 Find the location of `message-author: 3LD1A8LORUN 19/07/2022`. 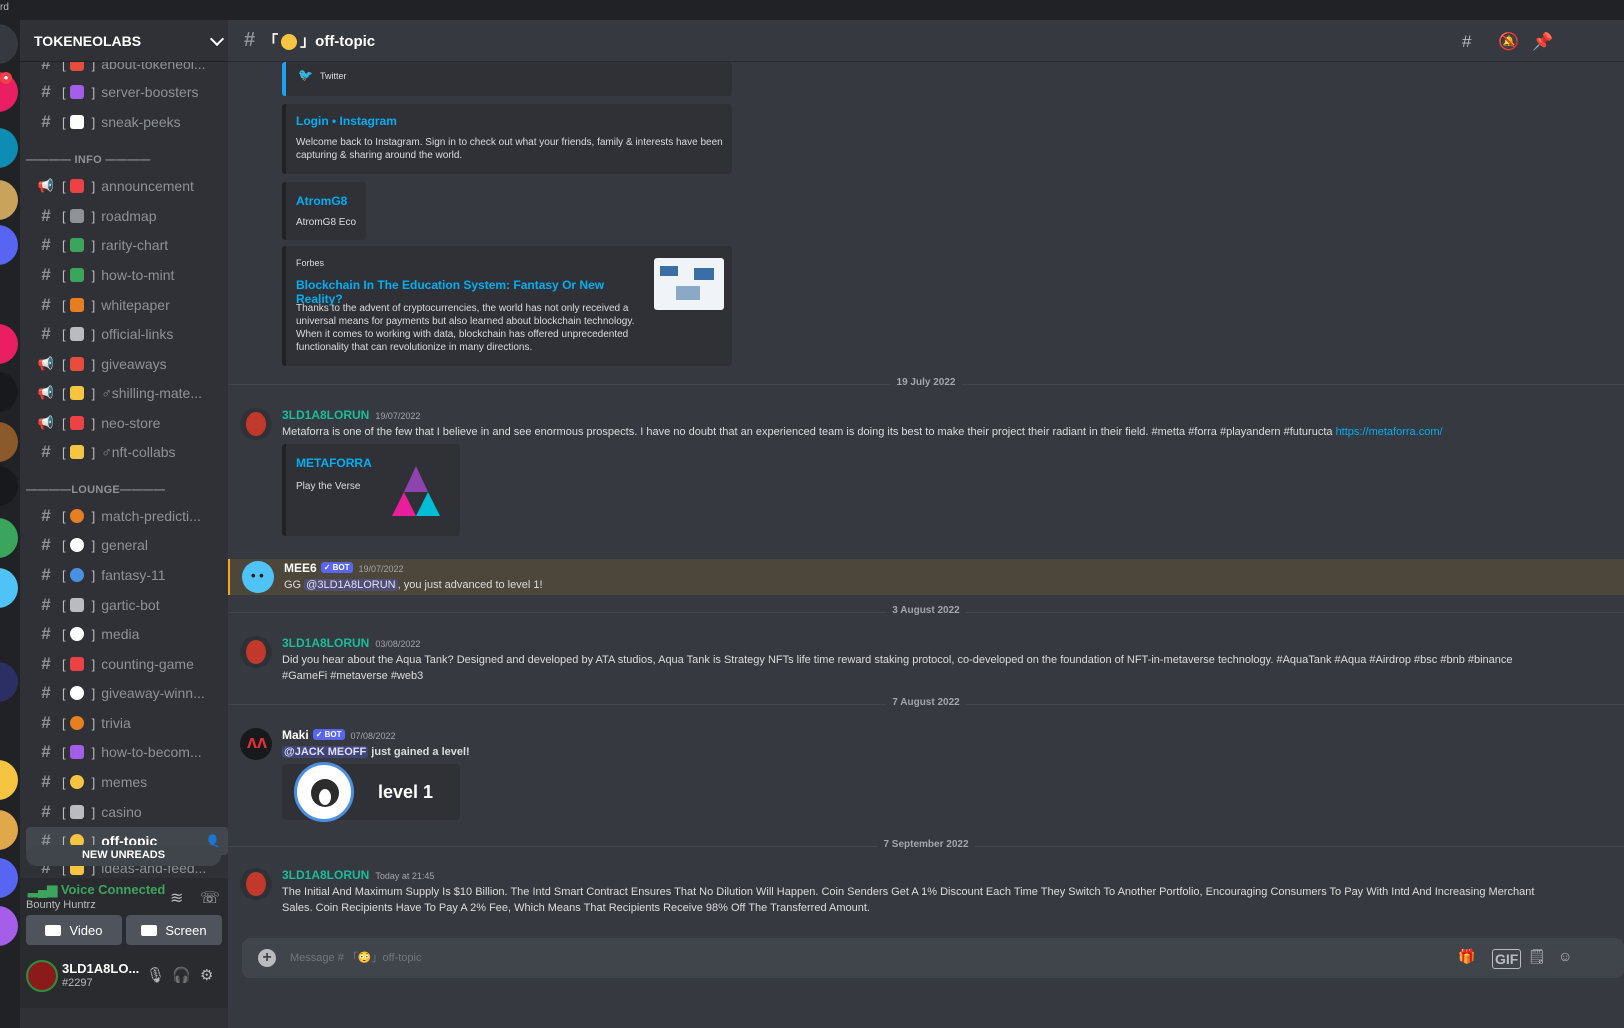

message-author: 3LD1A8LORUN 19/07/2022 is located at coordinates (351, 415).